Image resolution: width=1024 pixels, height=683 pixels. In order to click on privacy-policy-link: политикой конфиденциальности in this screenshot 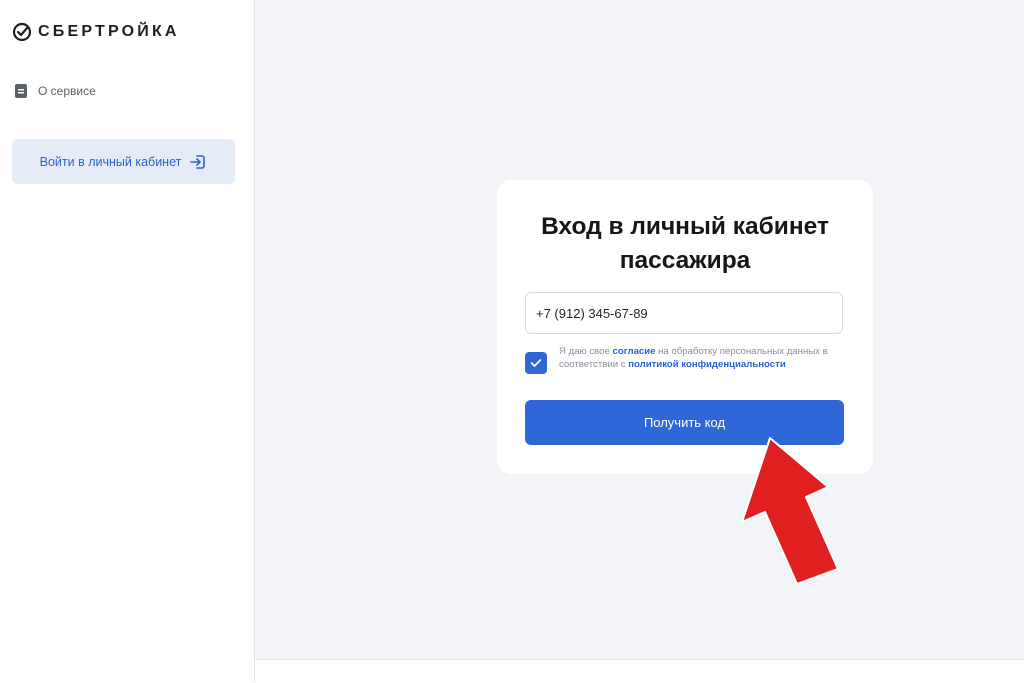, I will do `click(707, 364)`.